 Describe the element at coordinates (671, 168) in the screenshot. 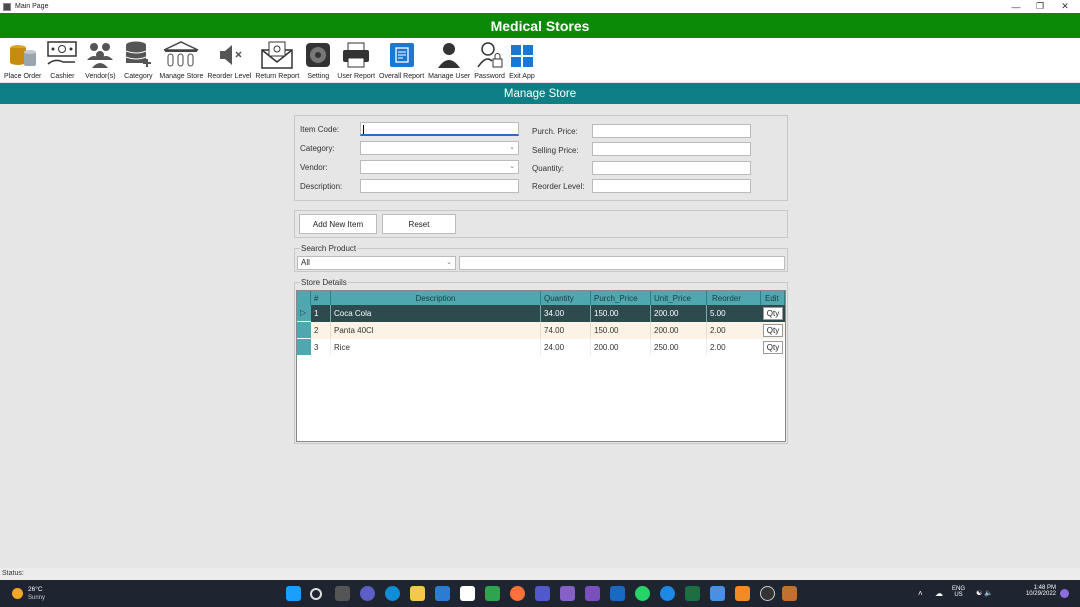

I see `quantity-input` at that location.